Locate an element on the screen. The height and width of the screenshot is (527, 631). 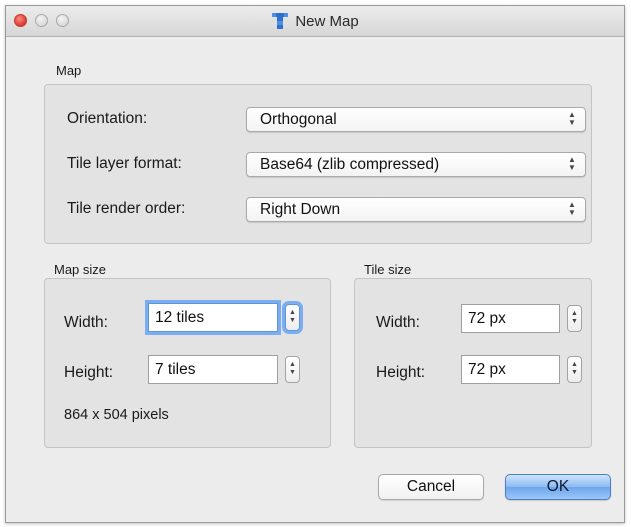
tile-layer-format-label: Tile layer format: is located at coordinates (124, 163).